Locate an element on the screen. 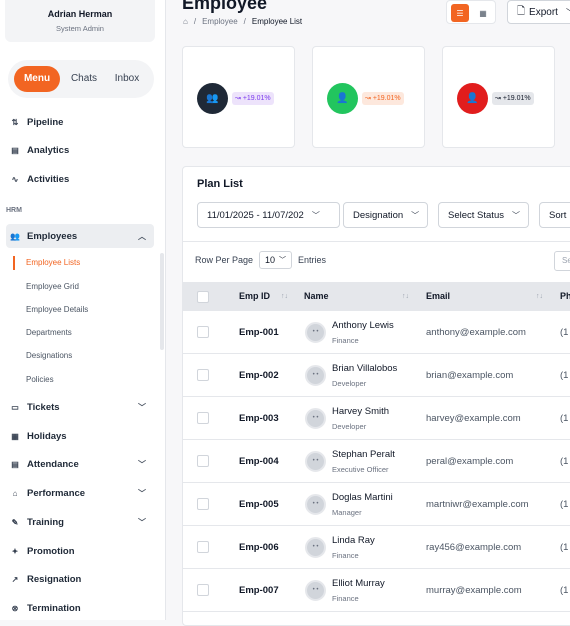 The height and width of the screenshot is (626, 570). sidebar-item-performance: ⌂ Performance ﹀ is located at coordinates (80, 493).